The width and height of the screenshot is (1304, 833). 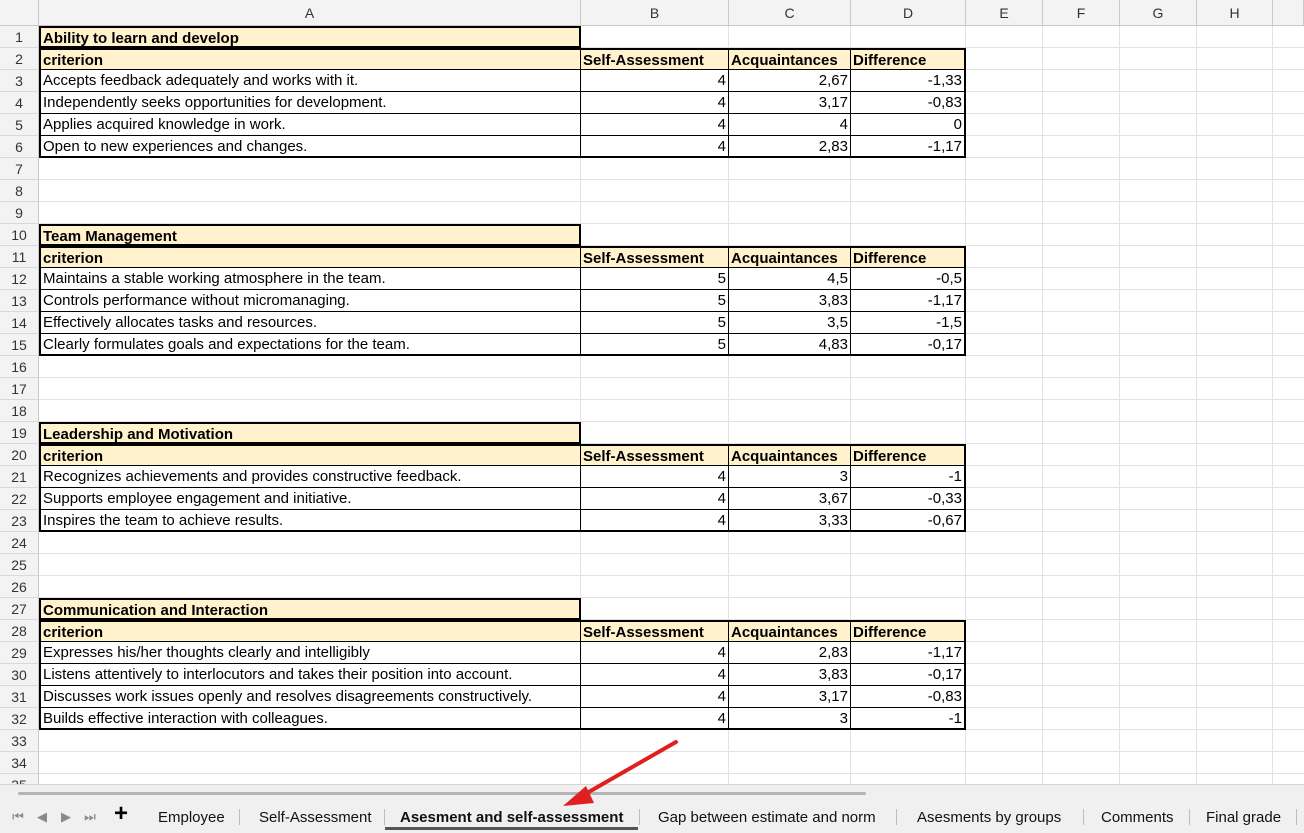 I want to click on column-header: C, so click(x=790, y=13).